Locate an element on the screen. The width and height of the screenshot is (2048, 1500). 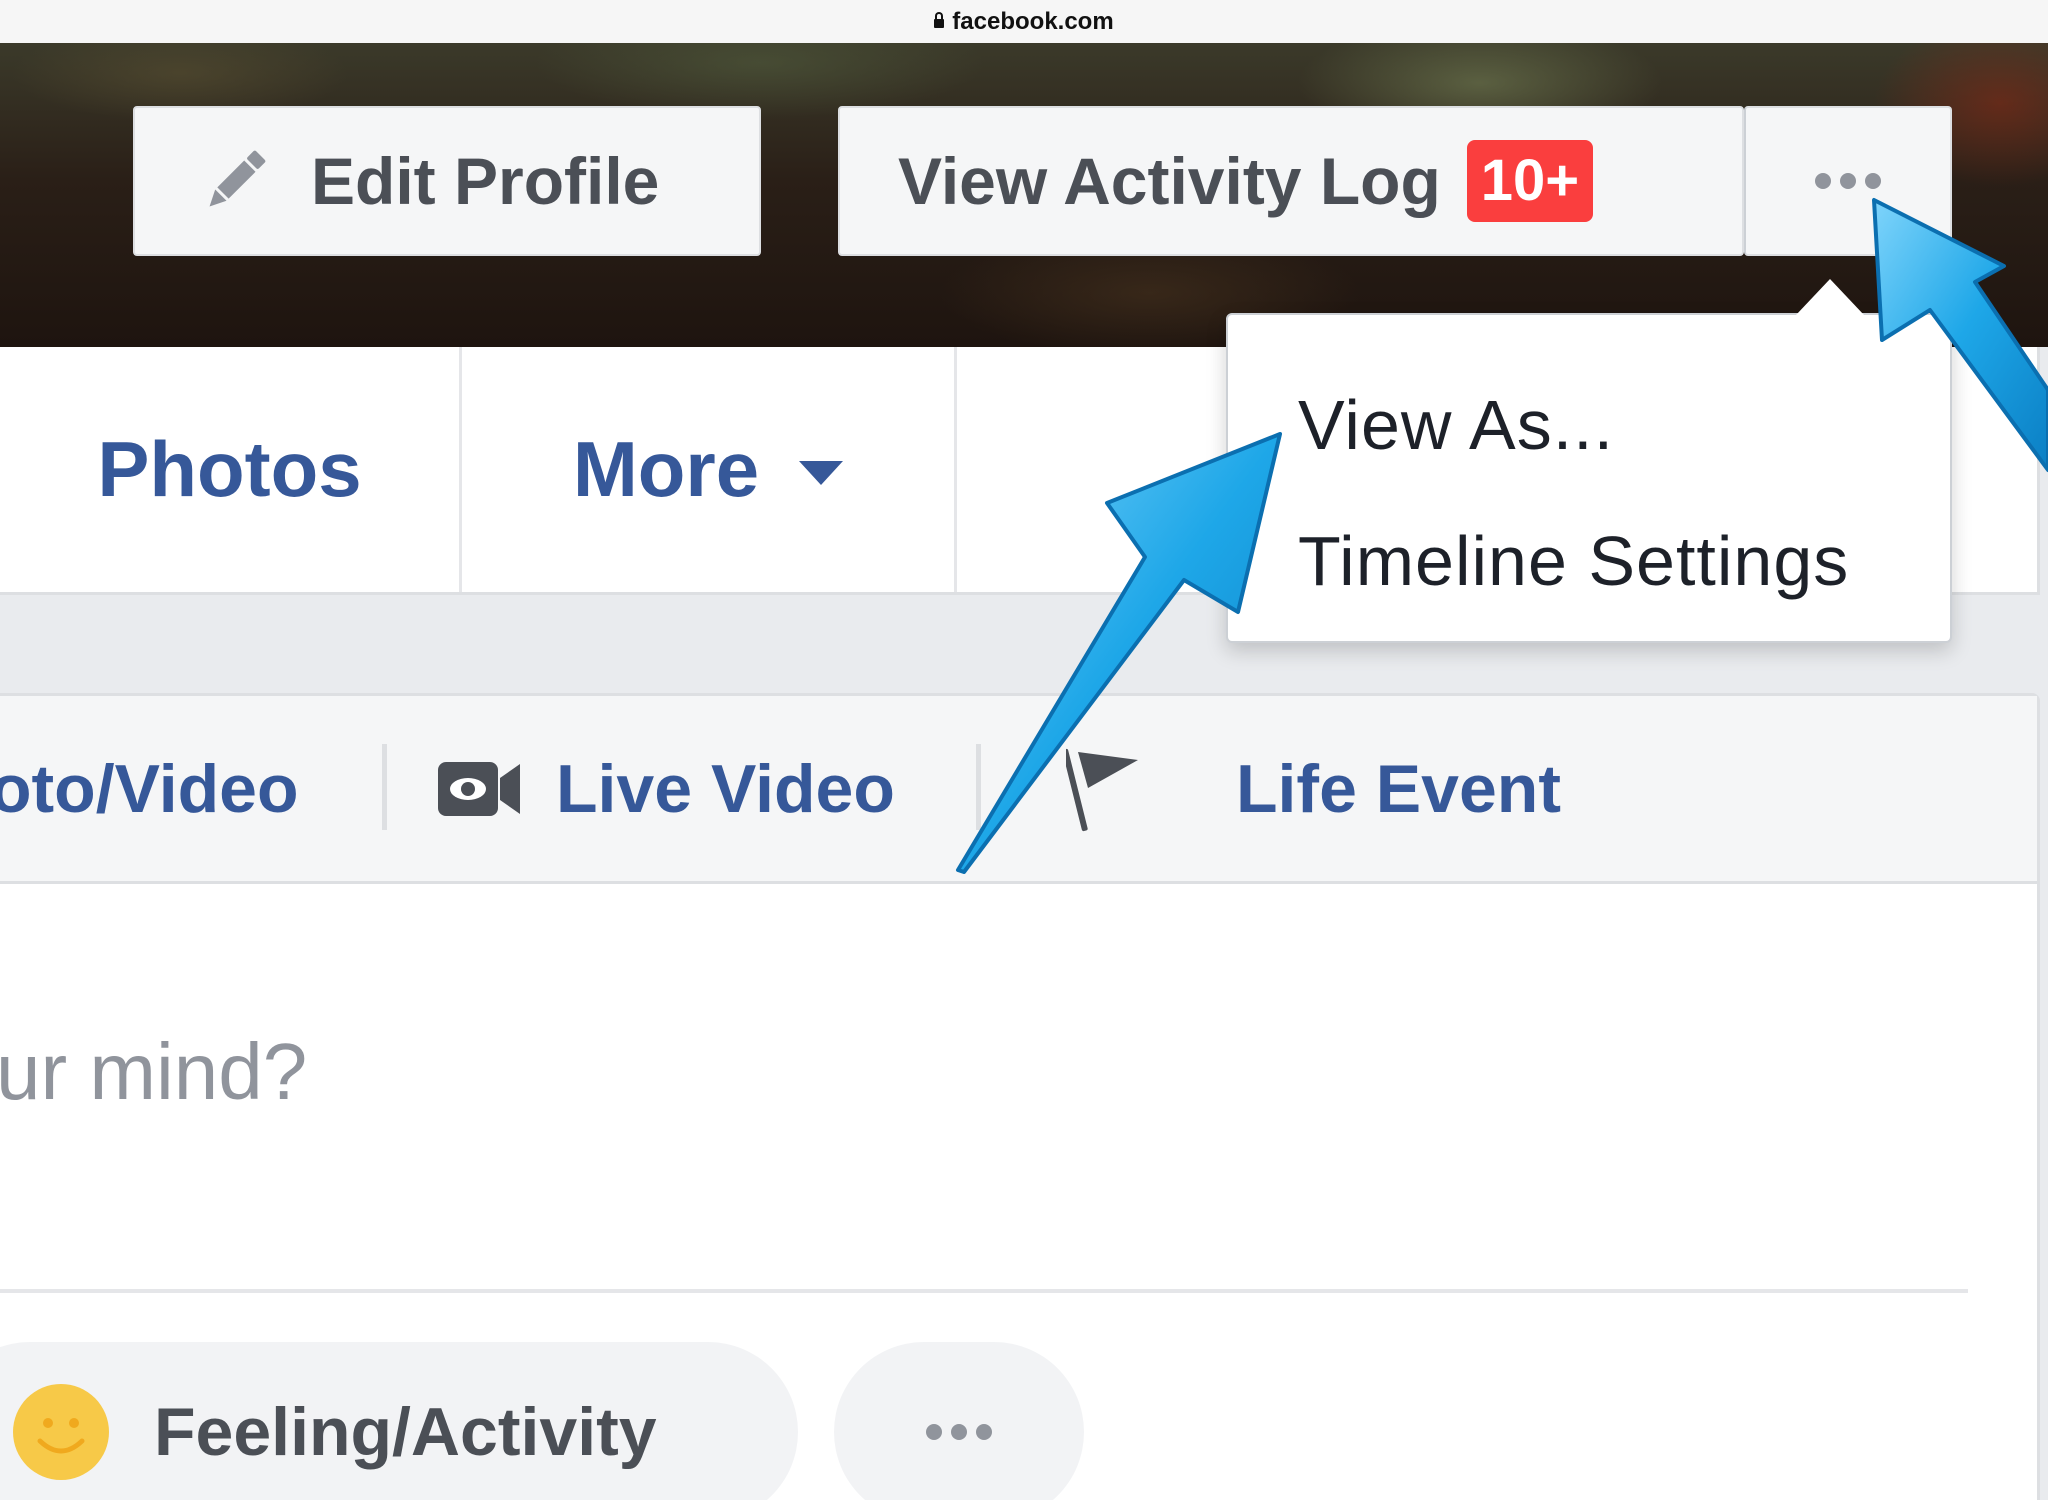
caret-down-icon is located at coordinates (821, 472).